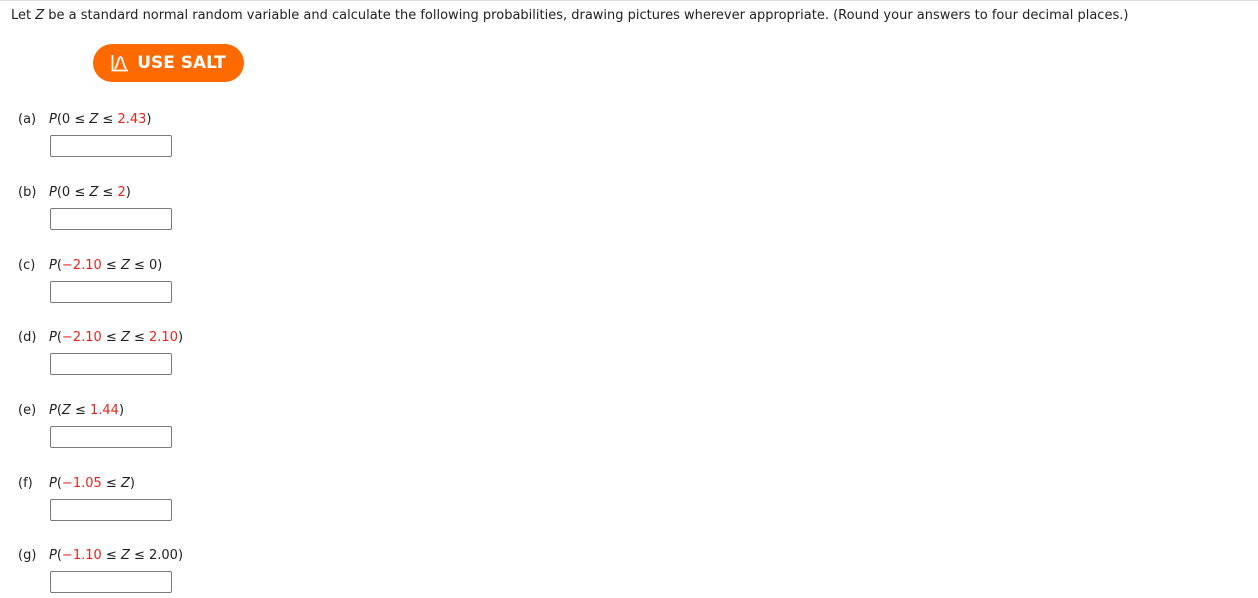  I want to click on answer-input-b, so click(111, 219).